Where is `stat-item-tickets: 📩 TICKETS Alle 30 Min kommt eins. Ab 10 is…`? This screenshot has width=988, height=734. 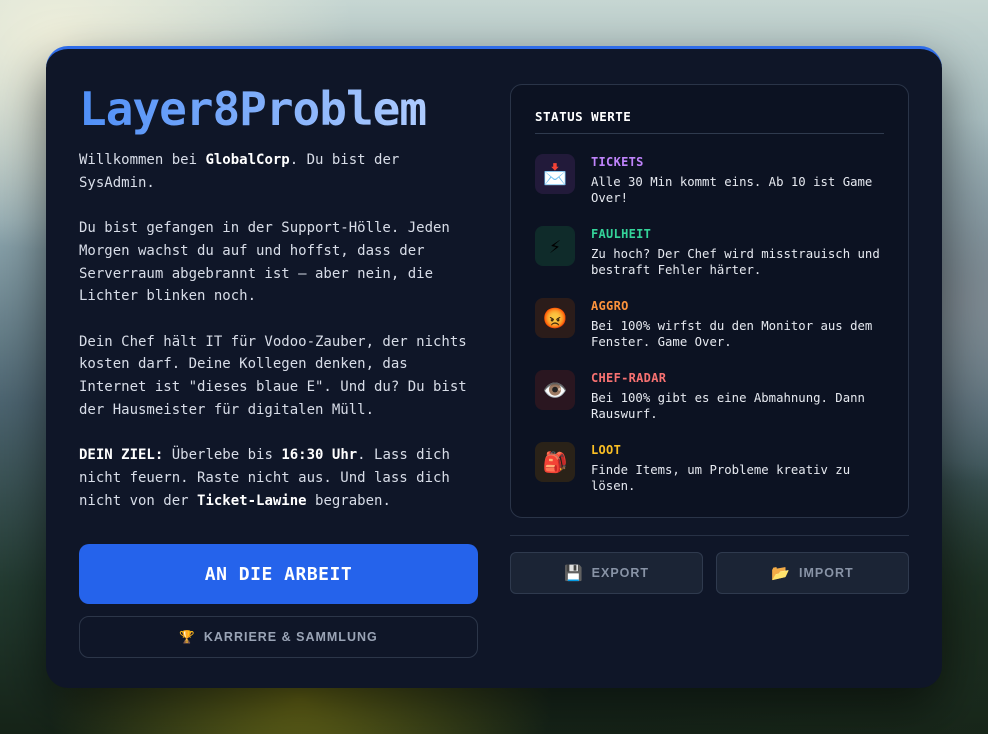 stat-item-tickets: 📩 TICKETS Alle 30 Min kommt eins. Ab 10 is… is located at coordinates (709, 180).